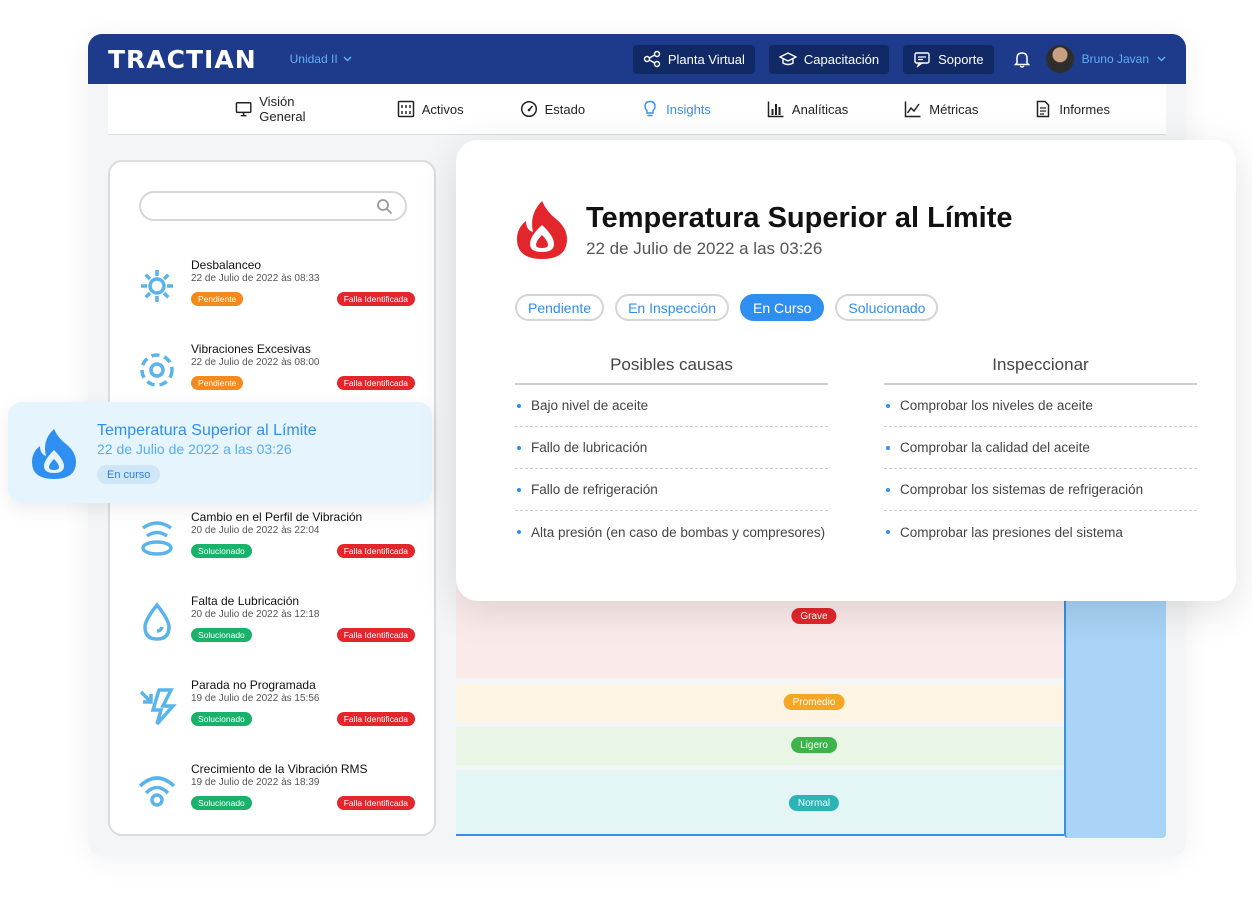 The height and width of the screenshot is (909, 1252). I want to click on tab-informes: Informes, so click(1072, 109).